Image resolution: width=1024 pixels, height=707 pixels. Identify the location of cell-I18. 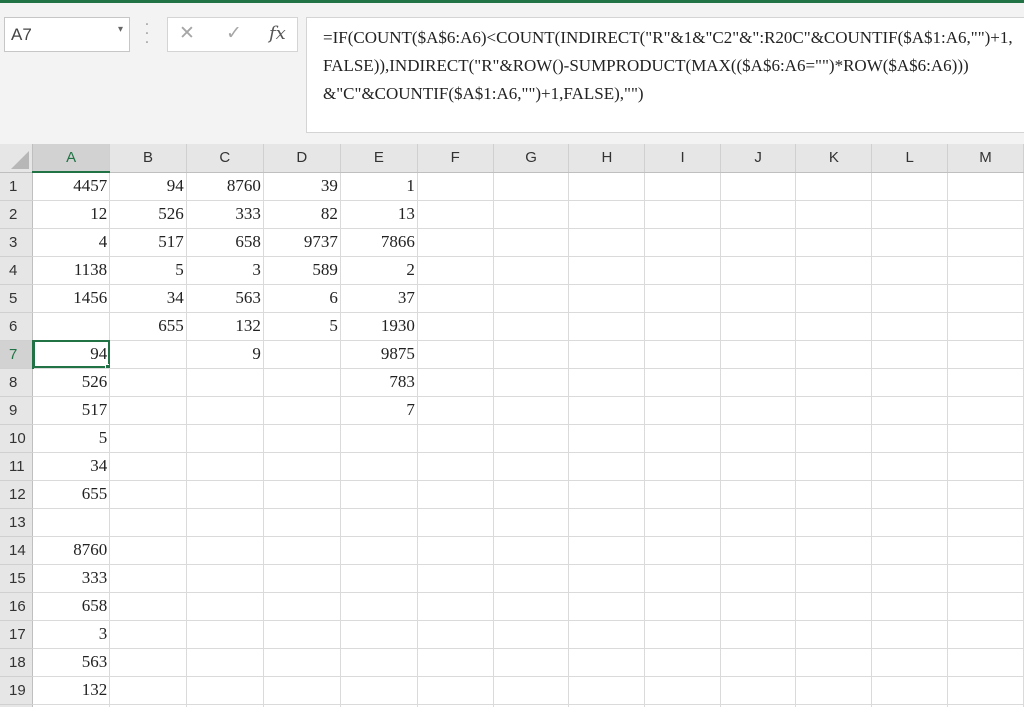
(682, 662).